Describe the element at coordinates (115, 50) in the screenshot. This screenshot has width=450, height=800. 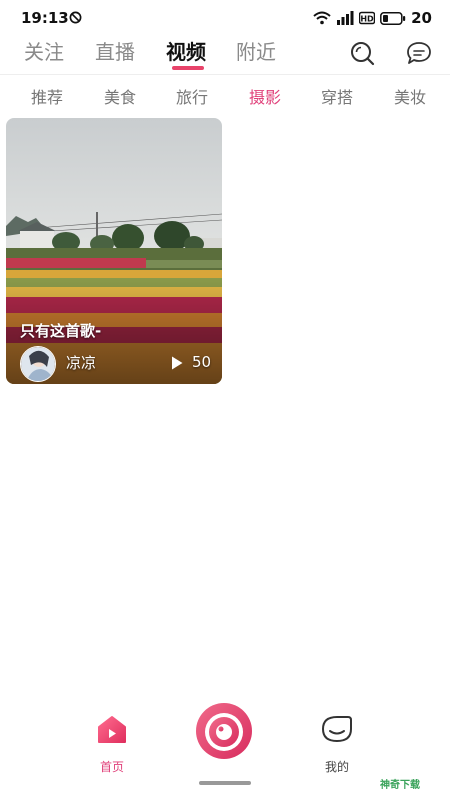
I see `tab-live: 直播` at that location.